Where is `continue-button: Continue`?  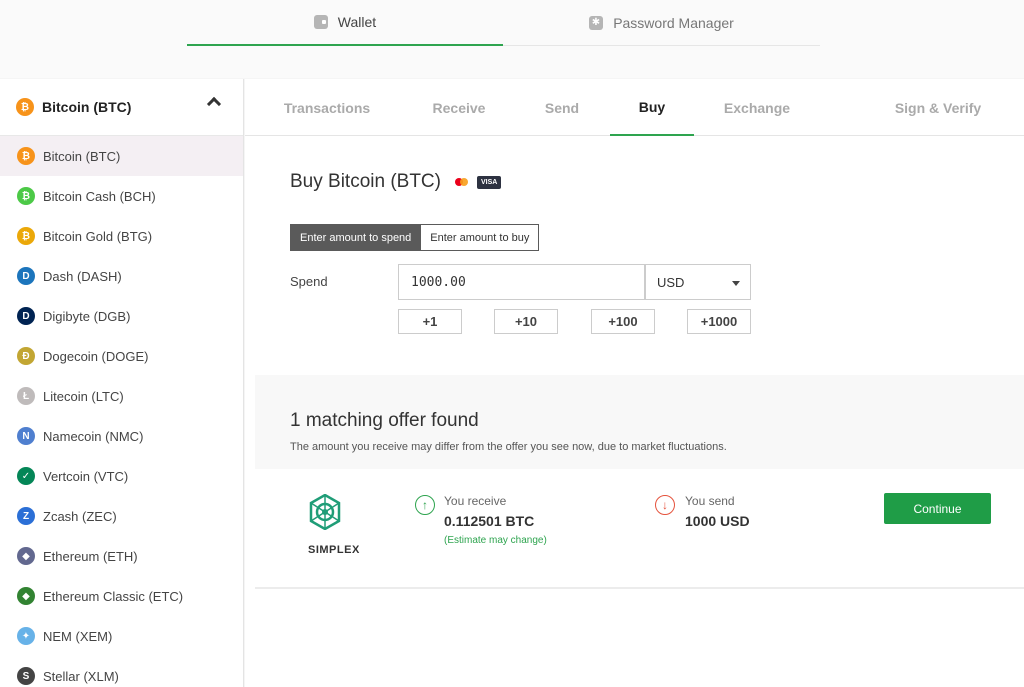
continue-button: Continue is located at coordinates (937, 508).